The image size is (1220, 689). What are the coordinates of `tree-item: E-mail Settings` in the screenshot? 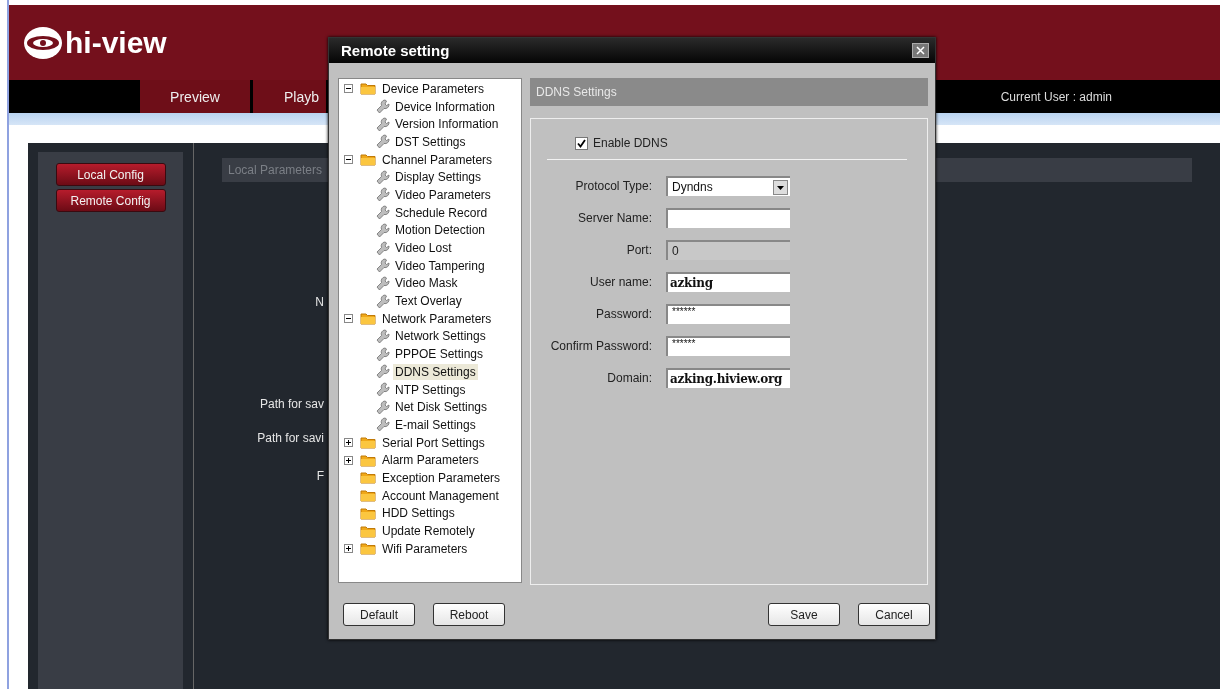 It's located at (435, 424).